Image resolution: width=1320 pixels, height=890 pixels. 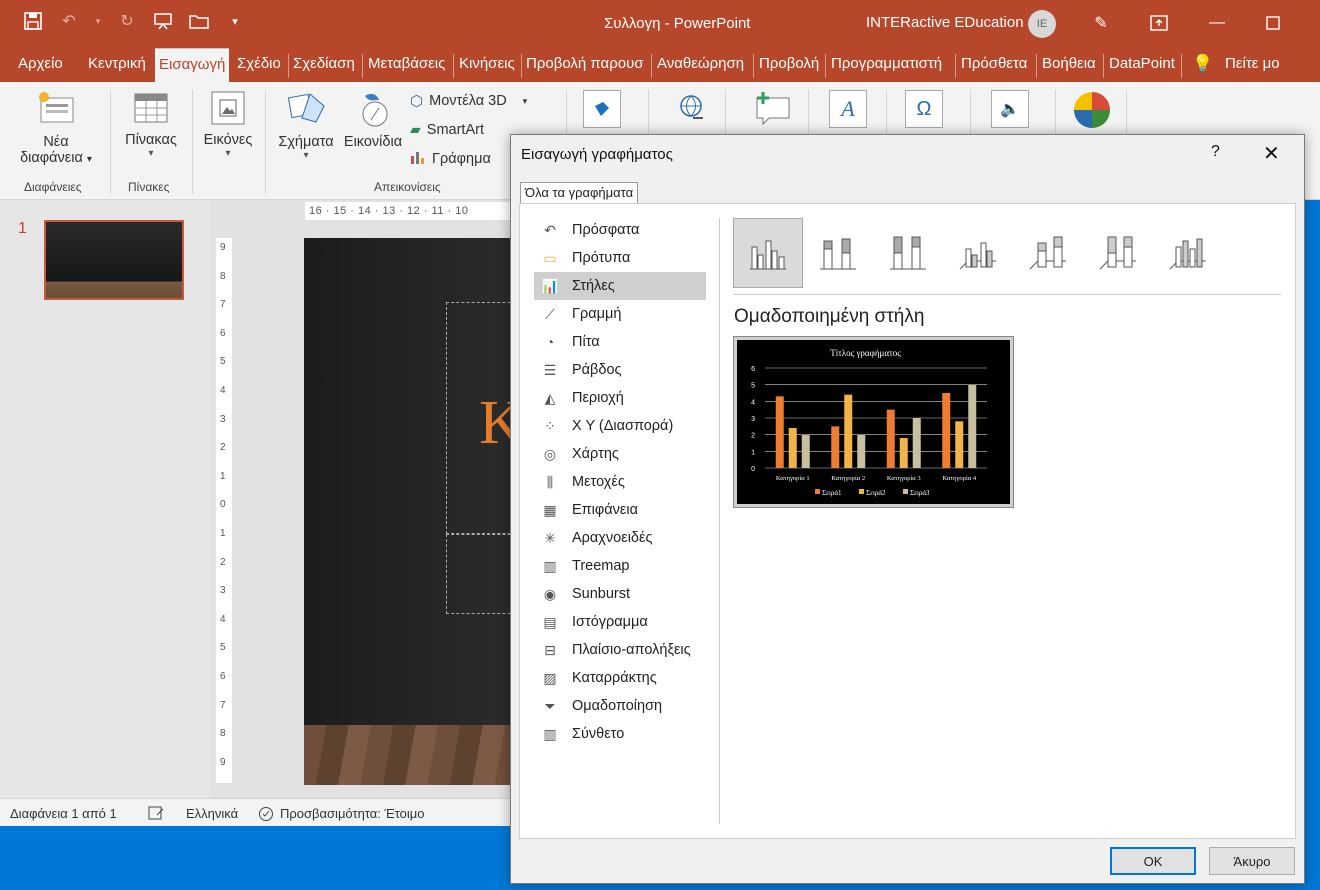 What do you see at coordinates (959, 478) in the screenshot?
I see `x-tick-label: Κατηγορία 4` at bounding box center [959, 478].